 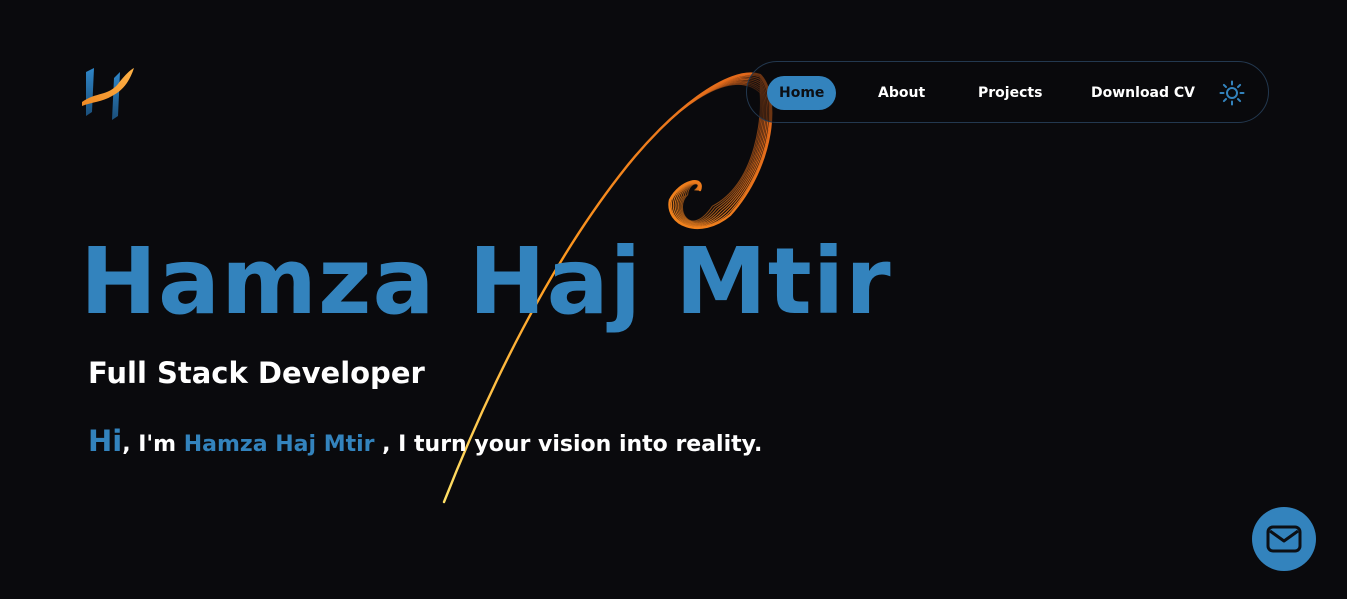 What do you see at coordinates (256, 373) in the screenshot?
I see `hero-role: Full Stack Developer` at bounding box center [256, 373].